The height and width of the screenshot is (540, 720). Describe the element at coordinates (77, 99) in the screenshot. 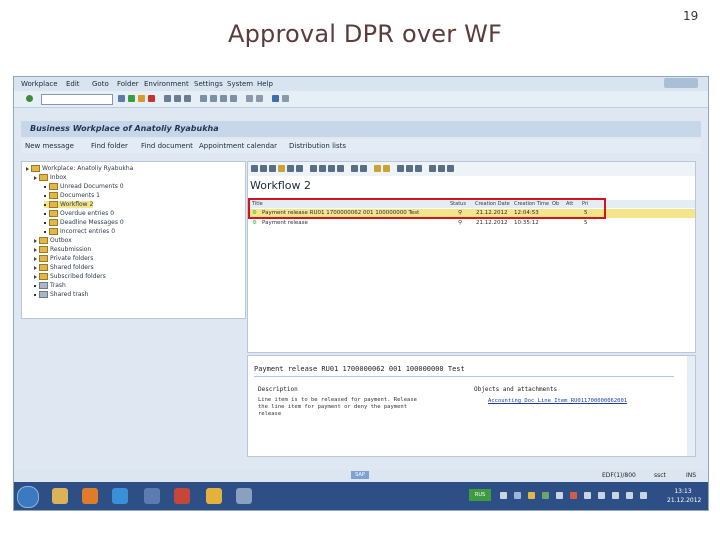

I see `command-field` at that location.